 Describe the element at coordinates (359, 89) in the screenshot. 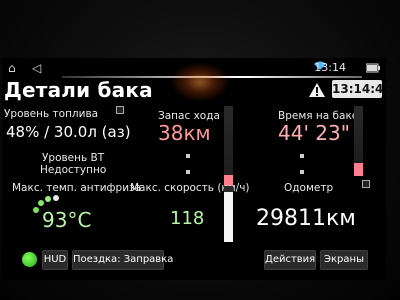

I see `clock-display: 13:14:41` at that location.